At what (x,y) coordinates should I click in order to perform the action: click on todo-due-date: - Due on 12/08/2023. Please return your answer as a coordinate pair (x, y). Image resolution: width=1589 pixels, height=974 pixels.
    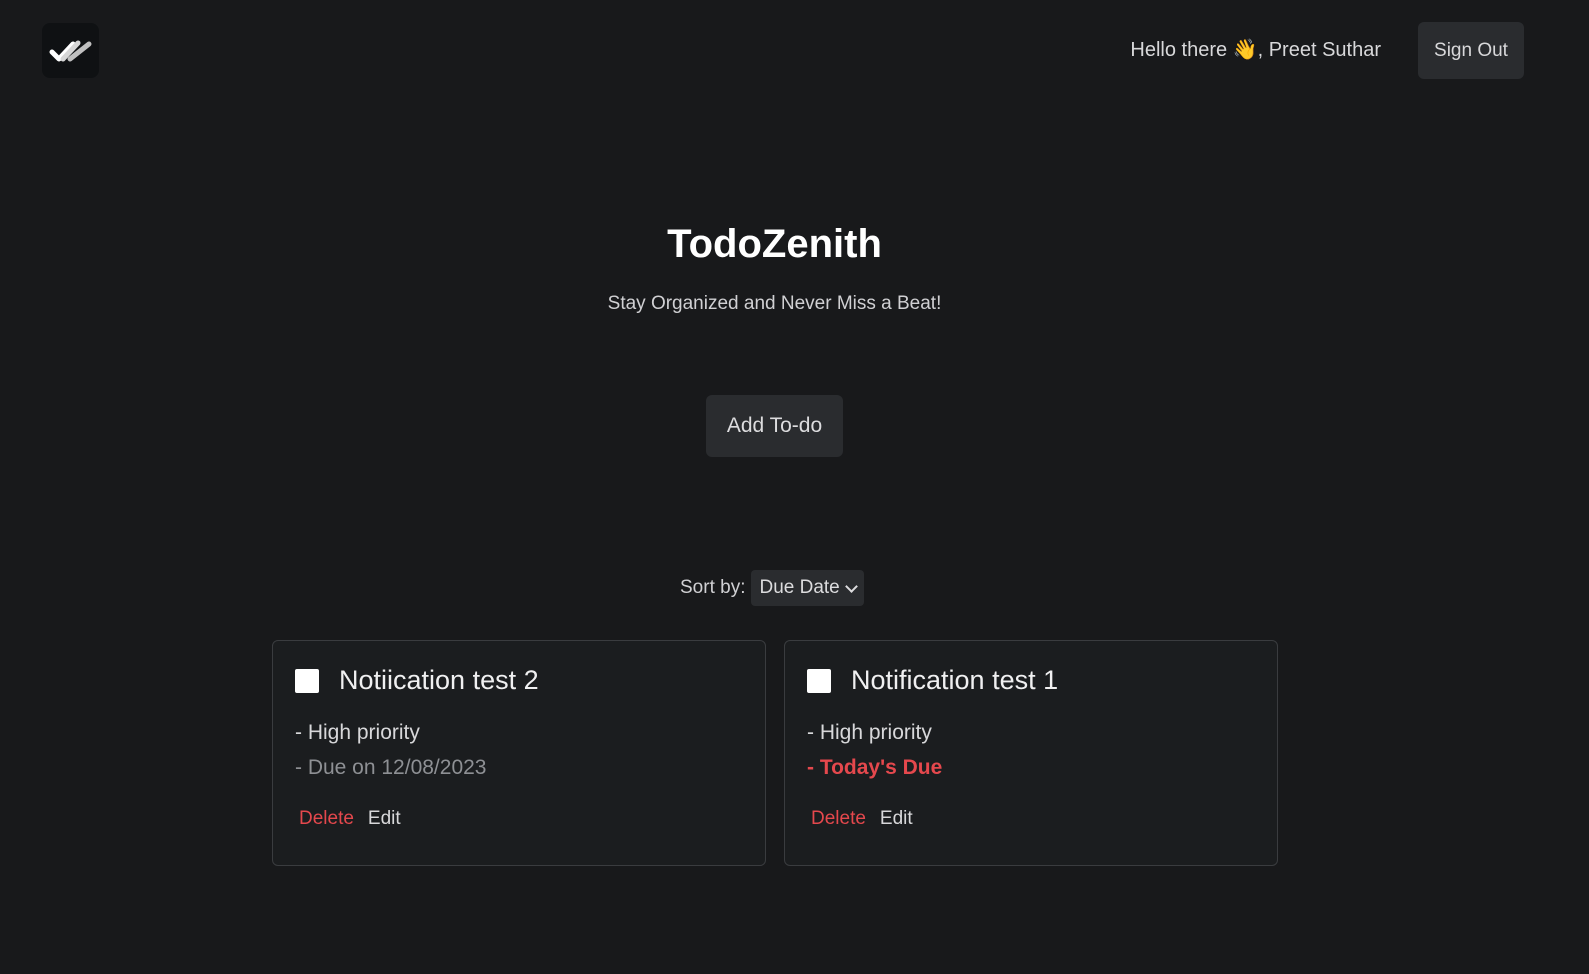
    Looking at the image, I should click on (391, 767).